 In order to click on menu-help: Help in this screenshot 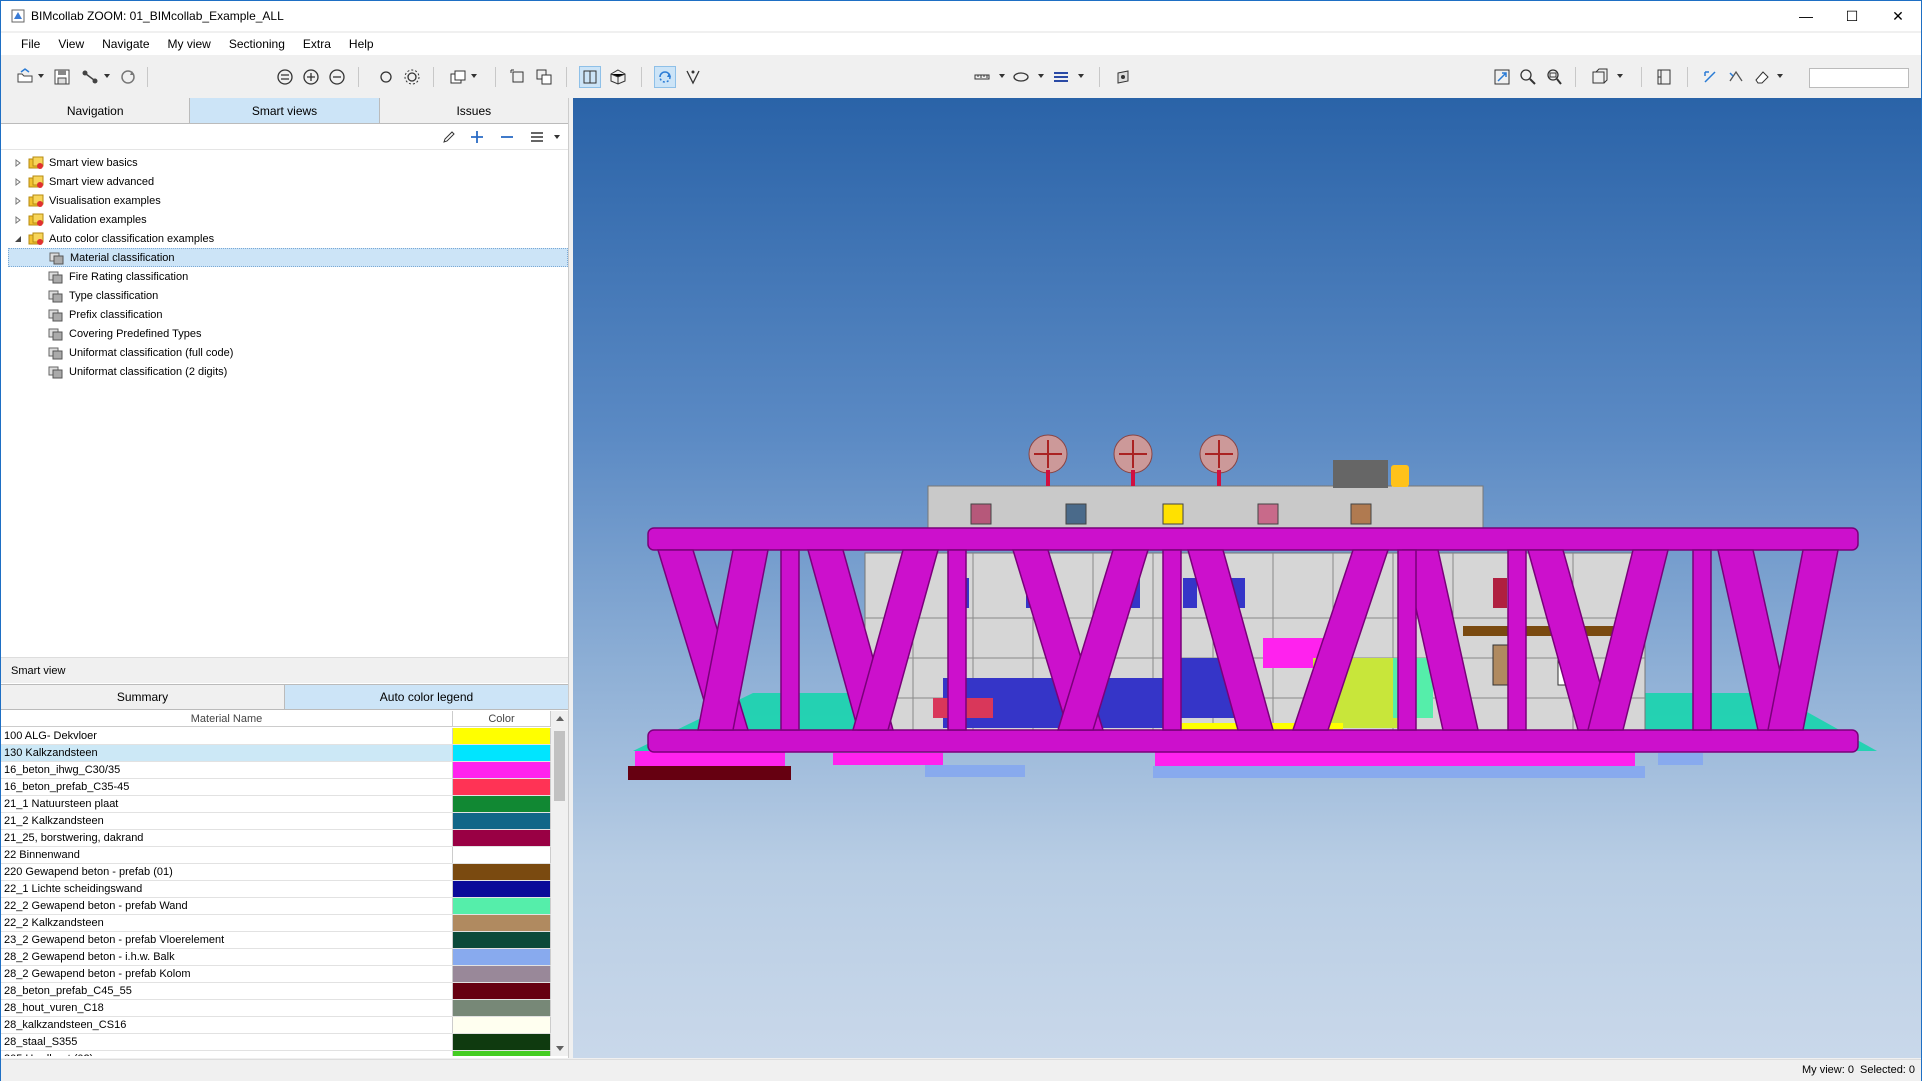, I will do `click(361, 44)`.